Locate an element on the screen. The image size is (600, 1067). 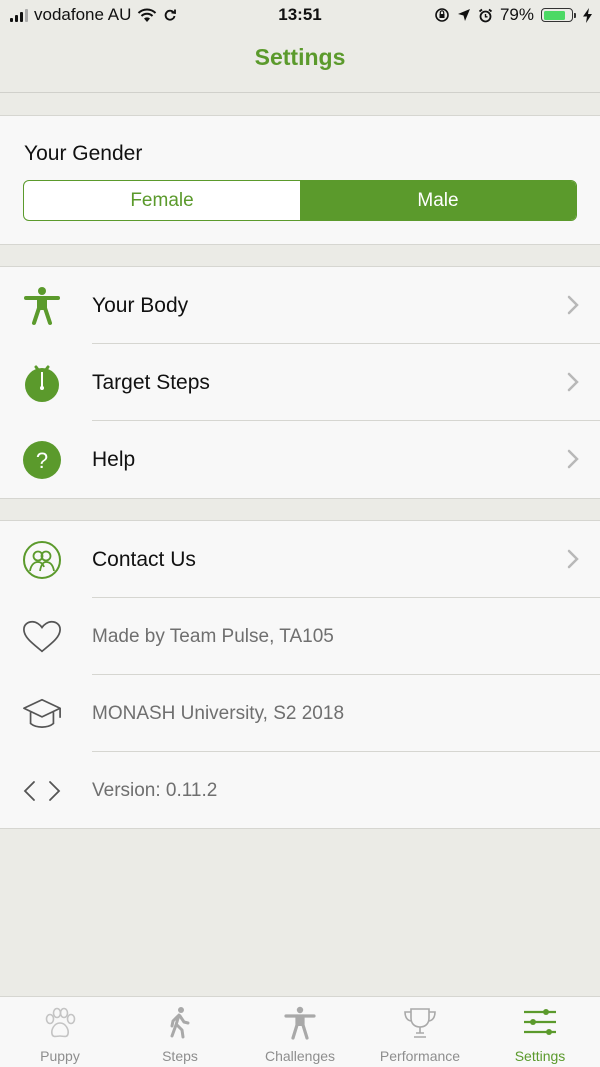
tab-challenges: Challenges is located at coordinates (300, 1032).